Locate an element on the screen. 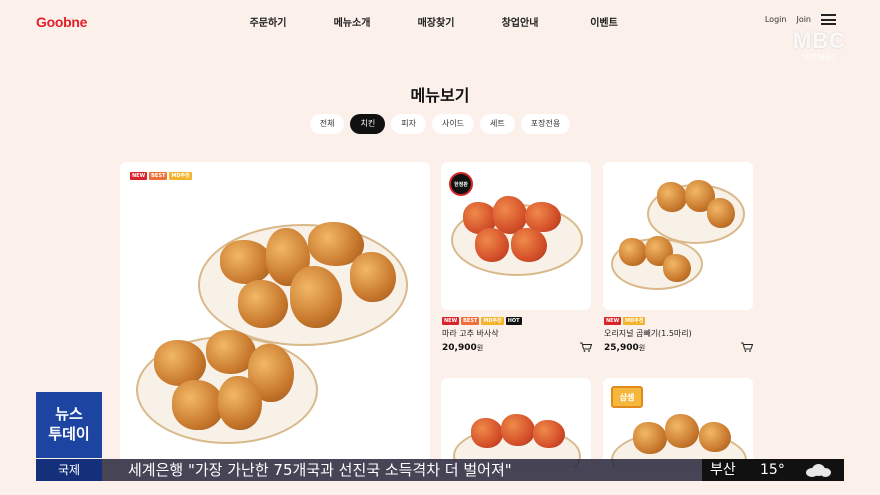 The image size is (880, 495). price-value: 25,900 is located at coordinates (621, 348).